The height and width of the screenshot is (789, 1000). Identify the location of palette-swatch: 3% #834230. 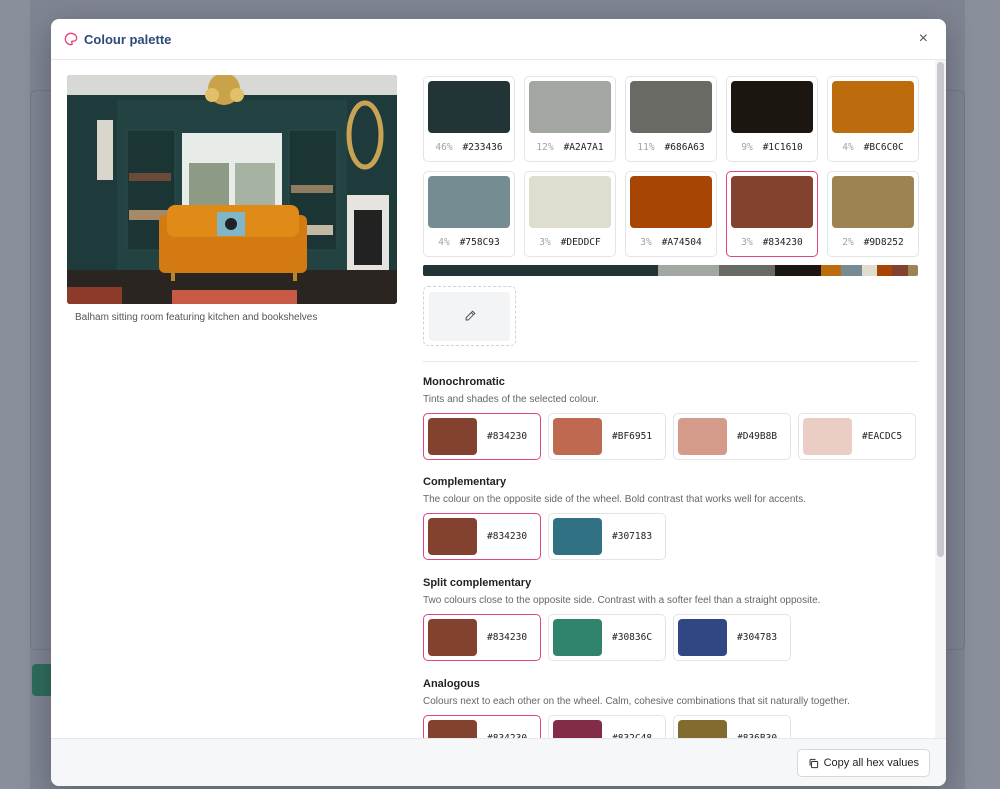
(772, 214).